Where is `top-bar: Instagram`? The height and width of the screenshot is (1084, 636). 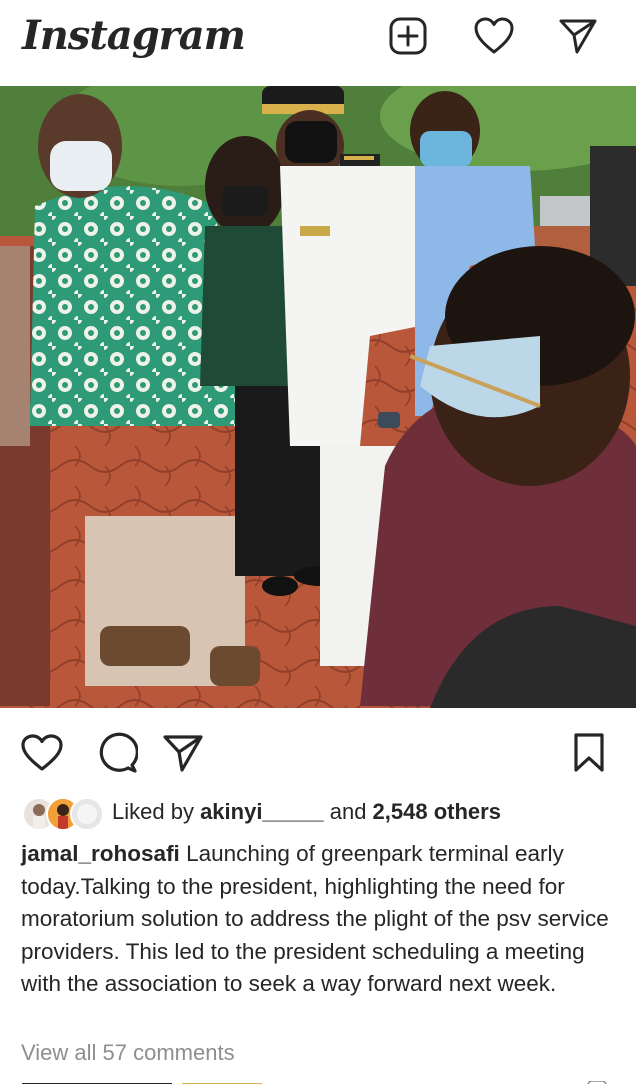
top-bar: Instagram is located at coordinates (318, 43).